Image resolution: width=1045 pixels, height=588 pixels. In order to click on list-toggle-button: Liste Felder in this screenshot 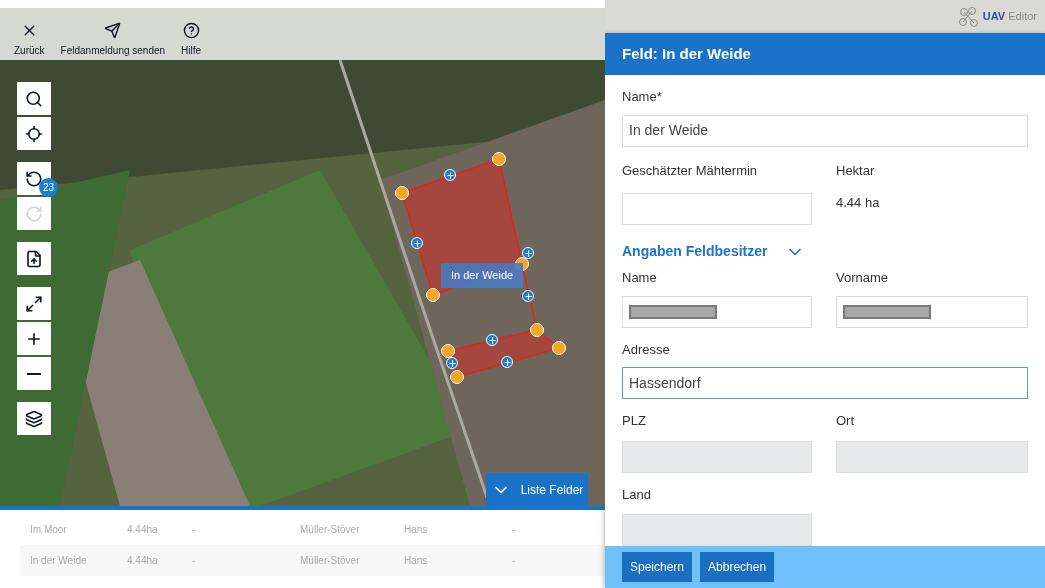, I will do `click(537, 489)`.